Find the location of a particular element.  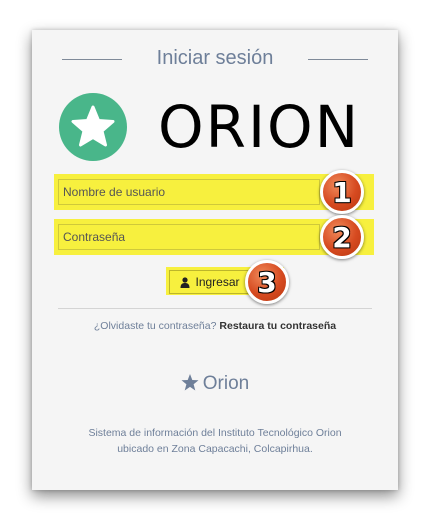

restore-password-link: Restaura tu contraseña is located at coordinates (277, 326).